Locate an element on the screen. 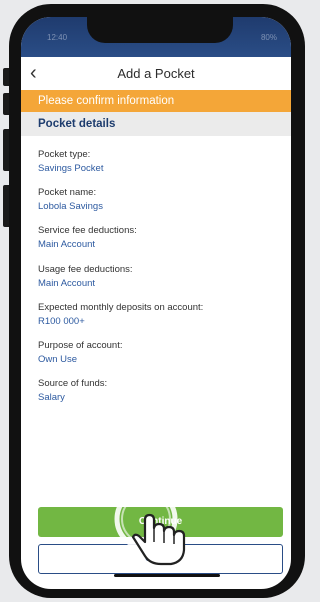 The image size is (320, 602). field-label: Service fee deductions: is located at coordinates (87, 230).